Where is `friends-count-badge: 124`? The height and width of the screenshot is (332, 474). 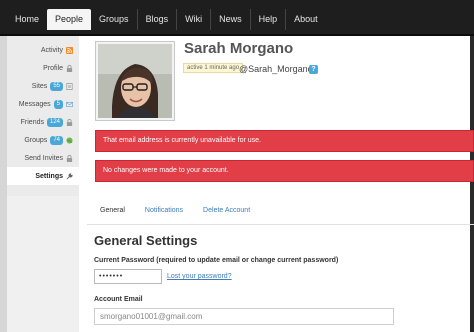
friends-count-badge: 124 is located at coordinates (54, 122).